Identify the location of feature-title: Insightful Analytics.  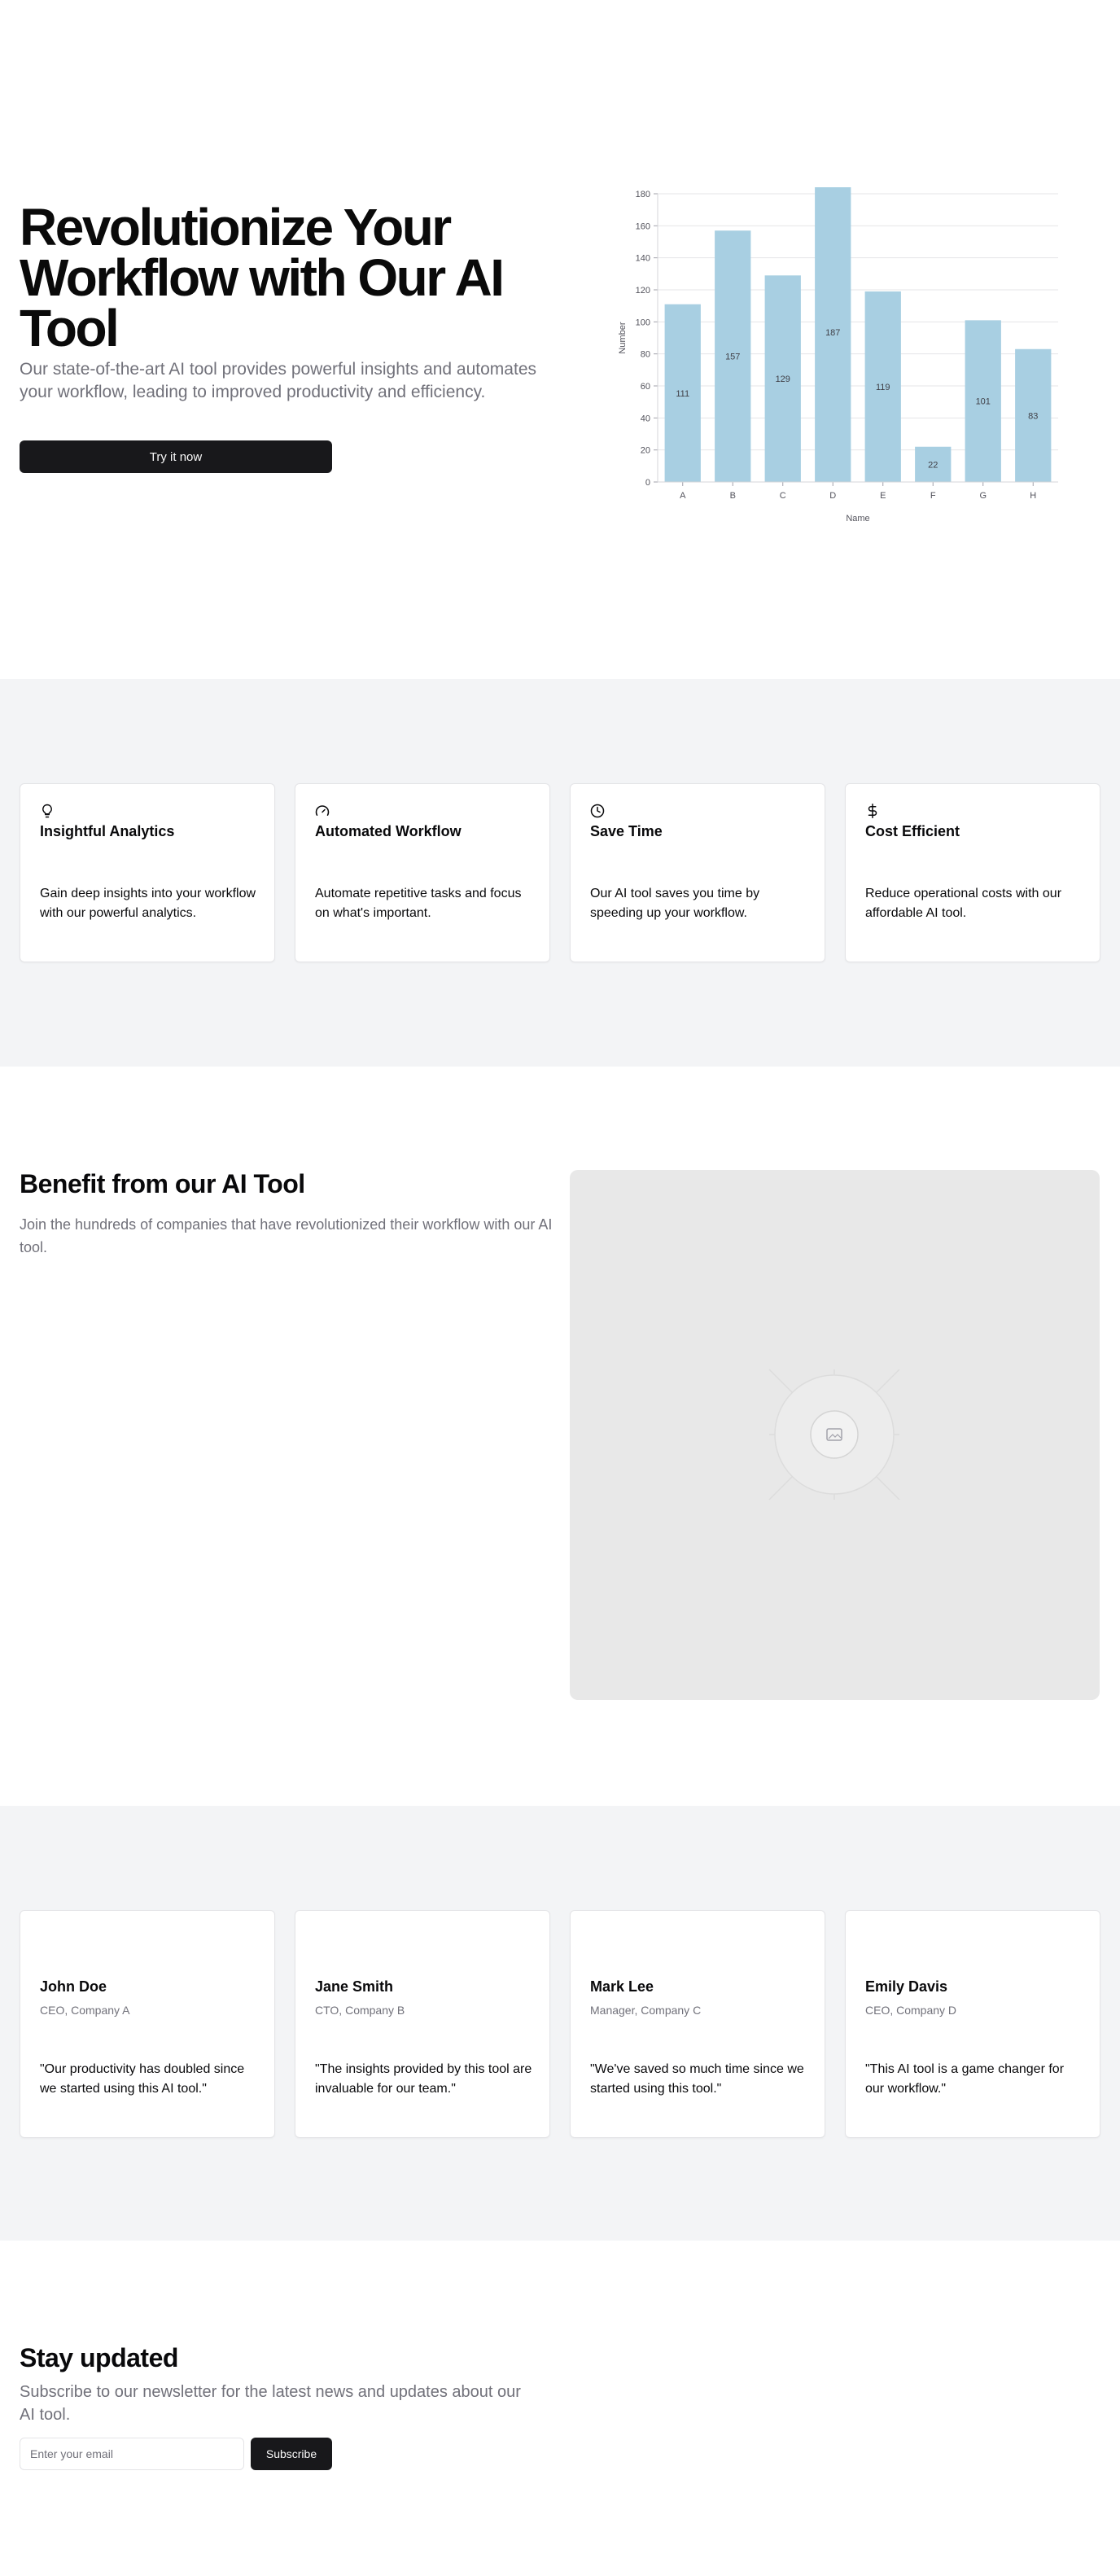
(108, 831).